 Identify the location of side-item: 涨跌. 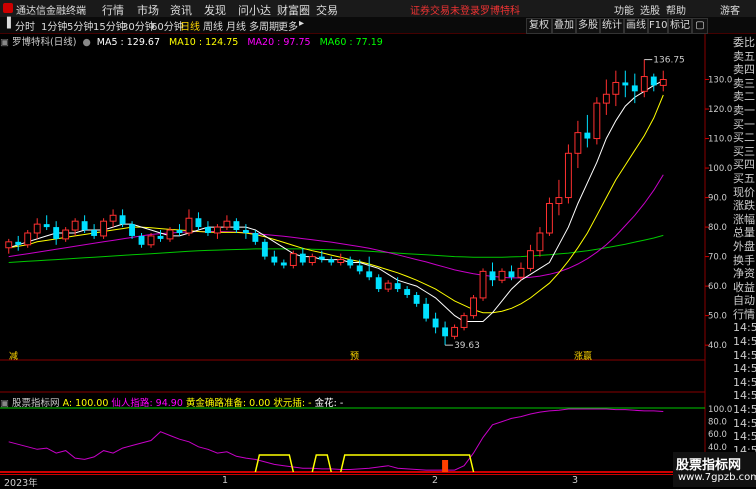
(744, 206).